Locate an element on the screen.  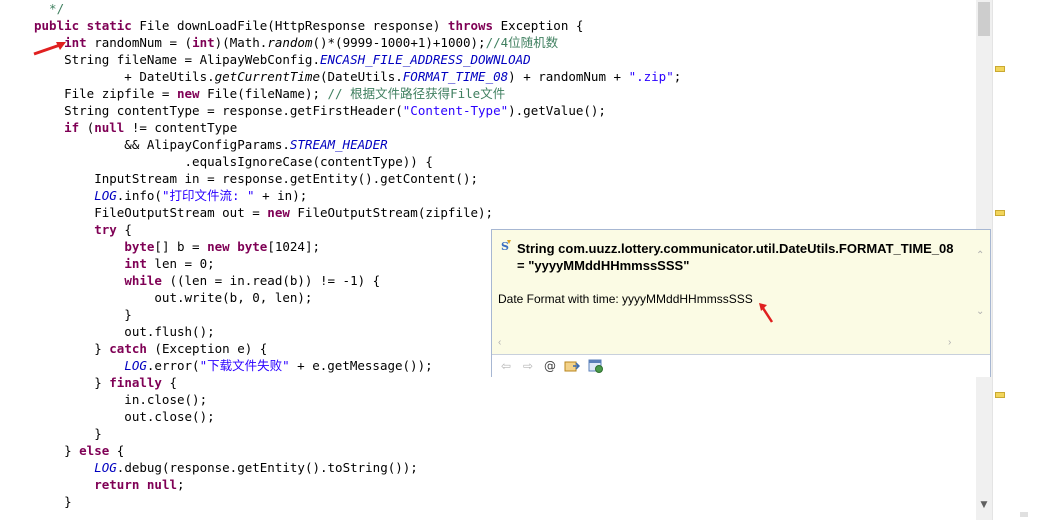
code-token: else is located at coordinates (98, 450).